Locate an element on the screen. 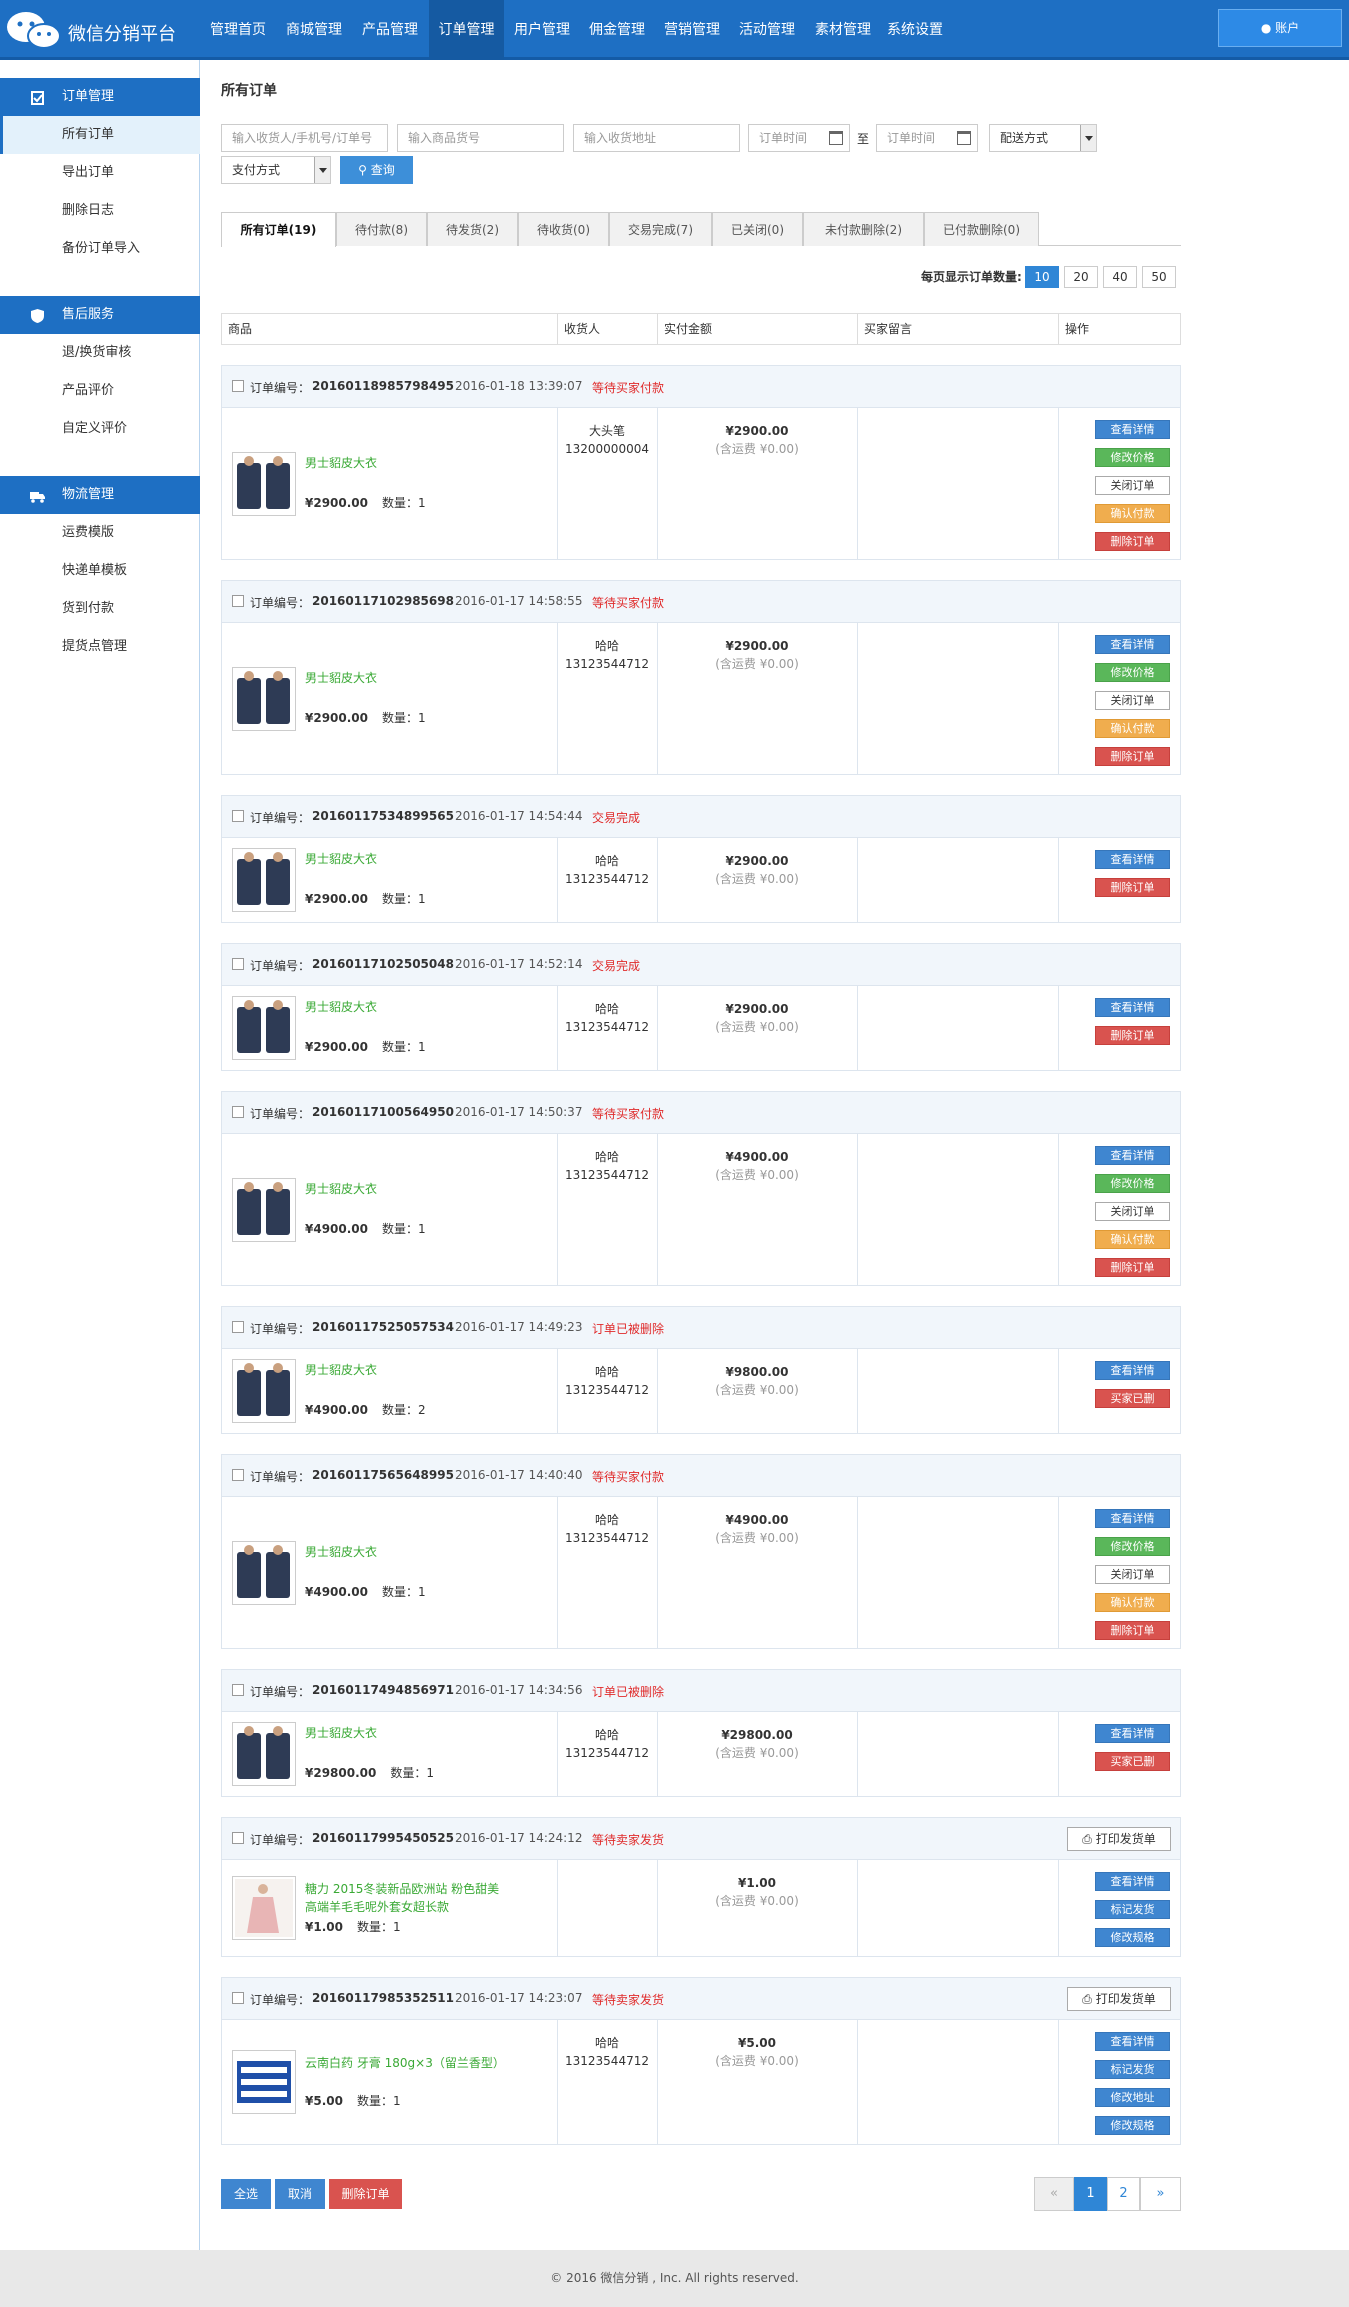 The width and height of the screenshot is (1349, 2307). nav-item-8: 活动管理 is located at coordinates (767, 30).